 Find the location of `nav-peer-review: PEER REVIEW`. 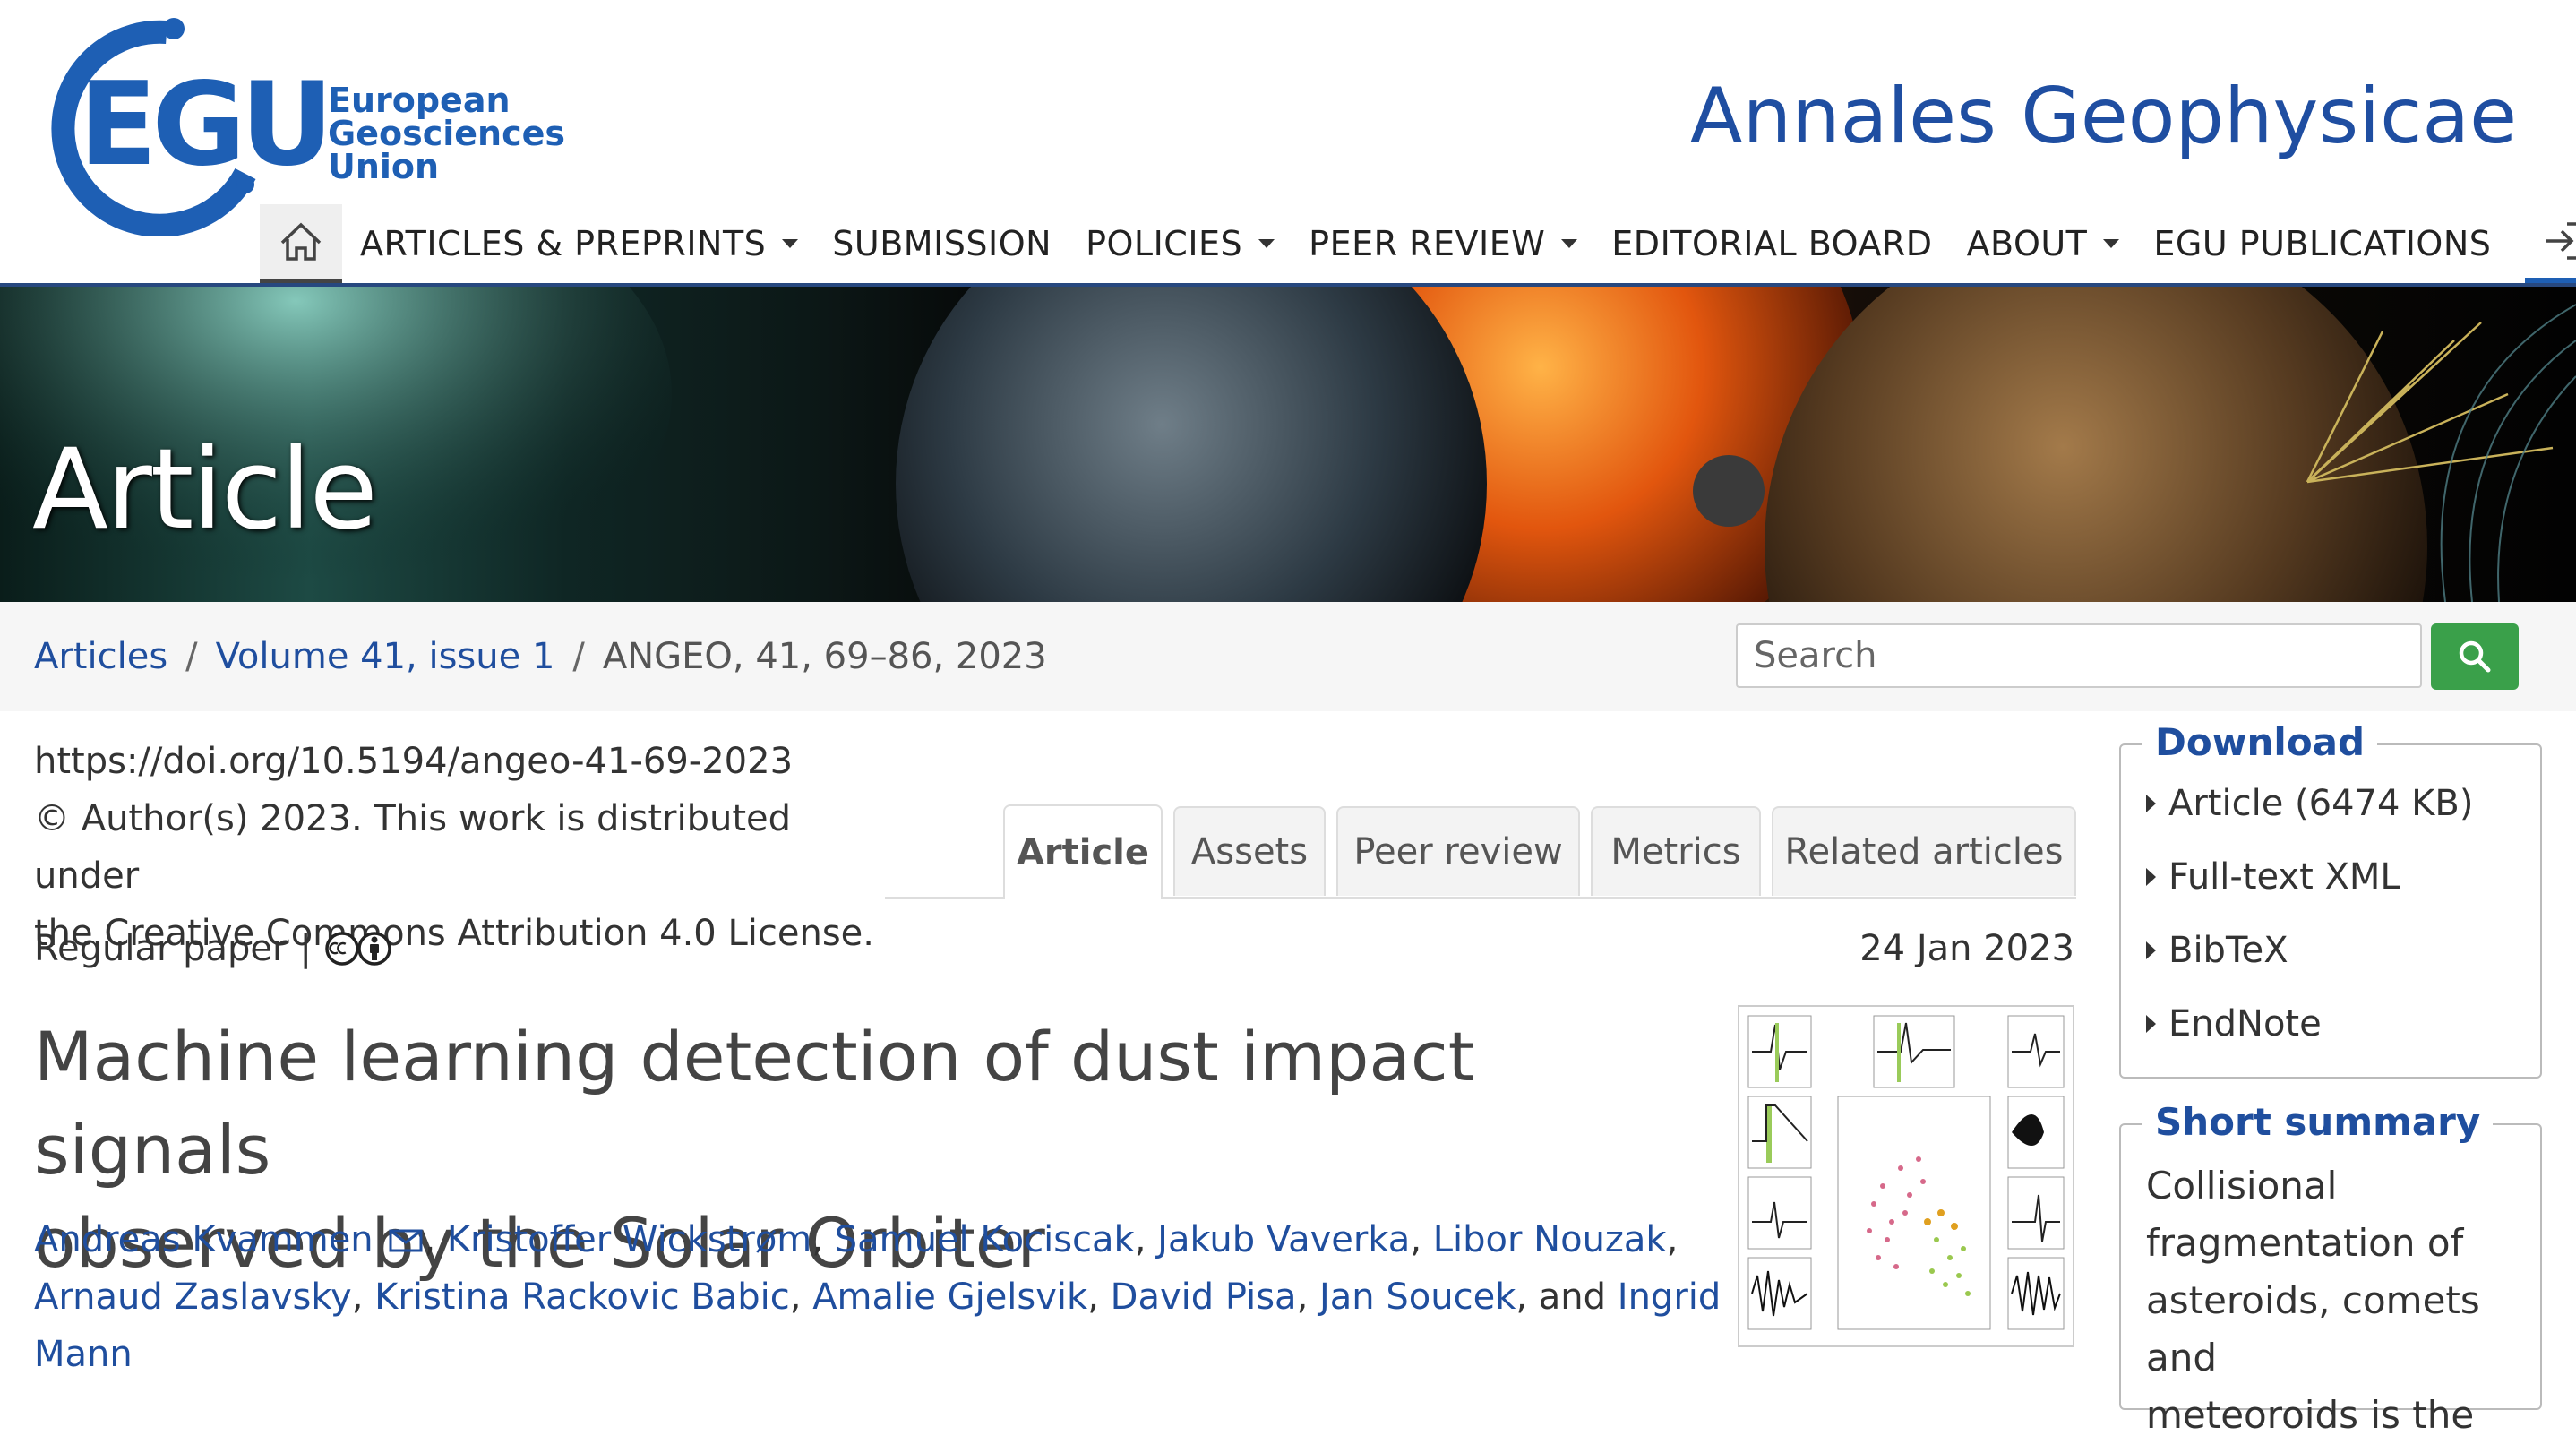

nav-peer-review: PEER REVIEW is located at coordinates (1443, 244).